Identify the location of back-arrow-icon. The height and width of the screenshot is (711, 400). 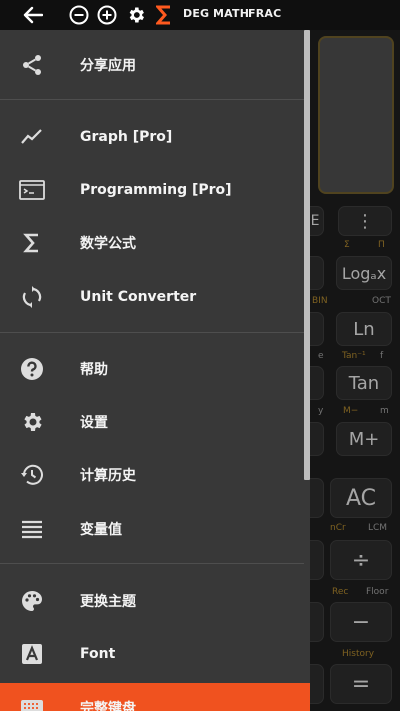
(33, 15).